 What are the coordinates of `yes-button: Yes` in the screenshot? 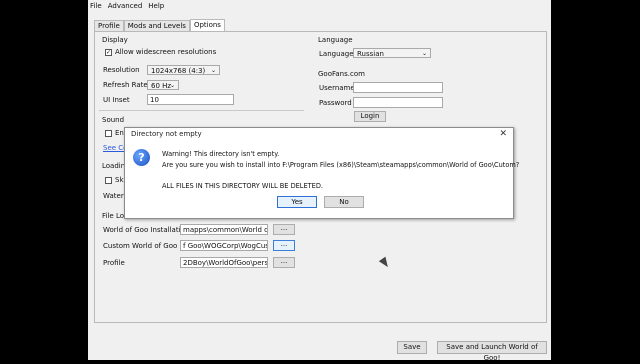 It's located at (297, 202).